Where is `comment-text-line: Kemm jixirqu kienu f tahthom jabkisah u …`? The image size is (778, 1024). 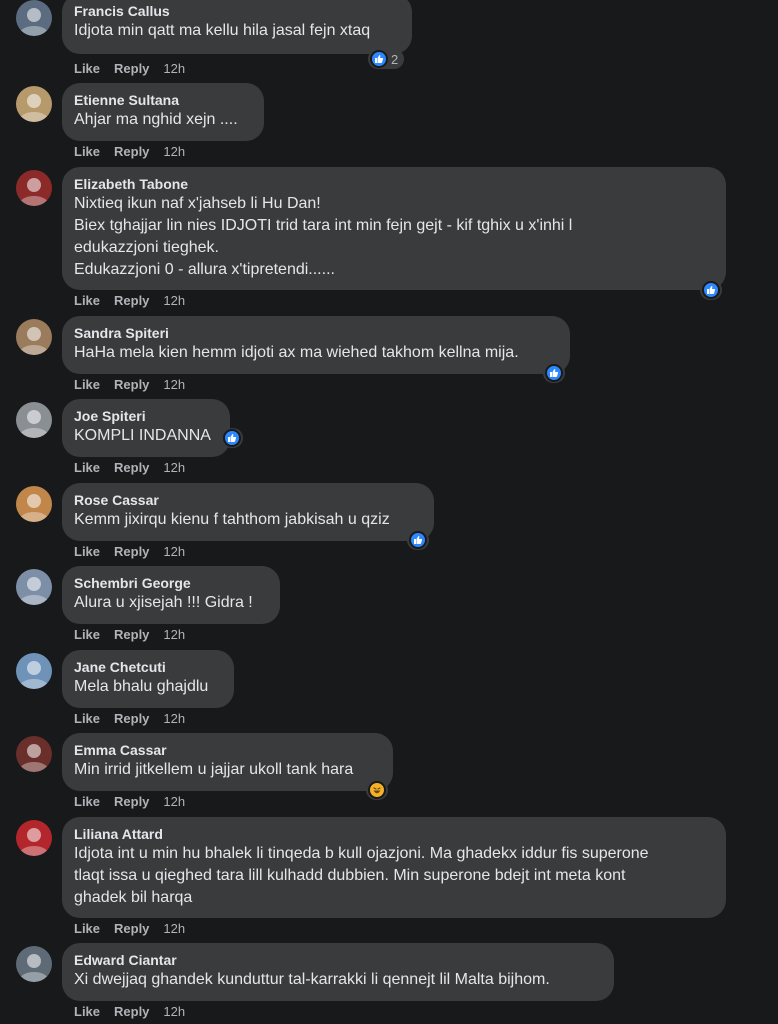 comment-text-line: Kemm jixirqu kienu f tahthom jabkisah u … is located at coordinates (232, 519).